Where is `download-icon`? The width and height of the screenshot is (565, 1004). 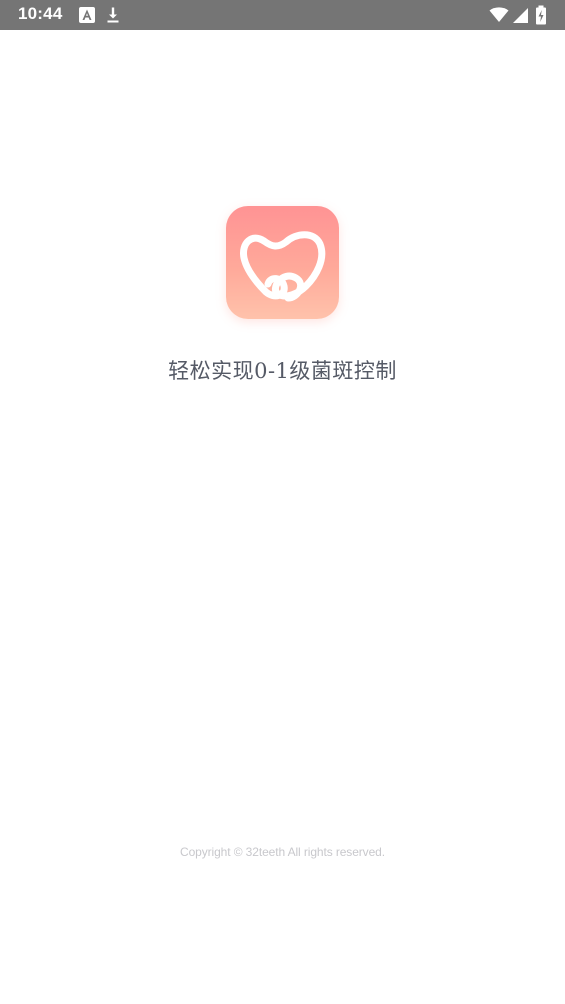 download-icon is located at coordinates (113, 15).